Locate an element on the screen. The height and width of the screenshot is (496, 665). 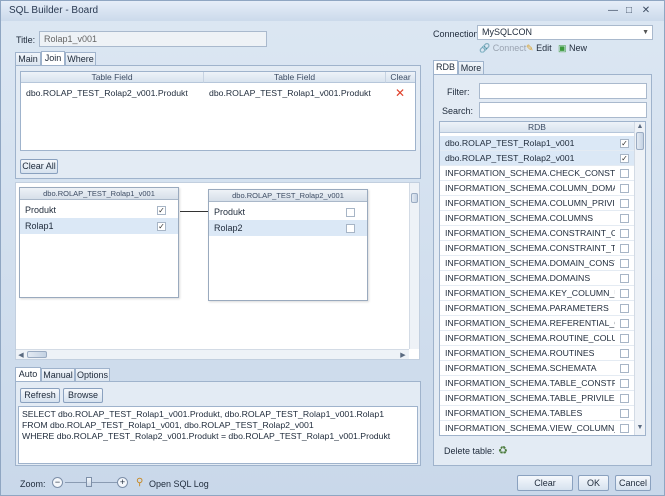
rdb-table-row: INFORMATION_SCHEMA.TABLES is located at coordinates (537, 413).